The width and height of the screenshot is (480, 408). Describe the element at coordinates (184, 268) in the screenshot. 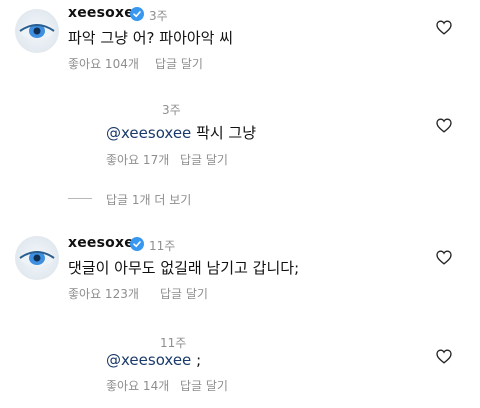

I see `comment-text: 댓글이 아무도 없길래 남기고 갑니다;` at that location.